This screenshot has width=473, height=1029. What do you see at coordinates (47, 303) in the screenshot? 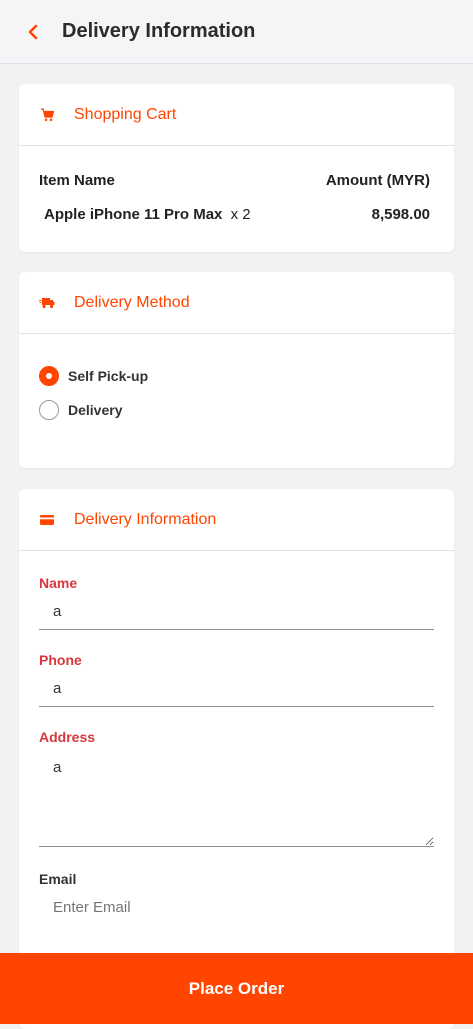
I see `truck-icon` at bounding box center [47, 303].